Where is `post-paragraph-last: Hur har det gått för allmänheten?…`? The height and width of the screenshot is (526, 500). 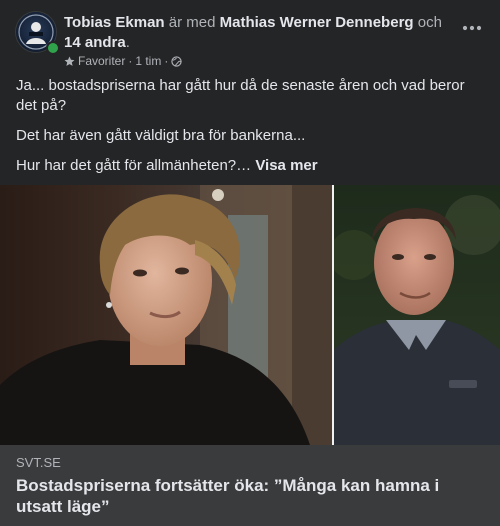
post-paragraph-last: Hur har det gått för allmänheten?… is located at coordinates (134, 165).